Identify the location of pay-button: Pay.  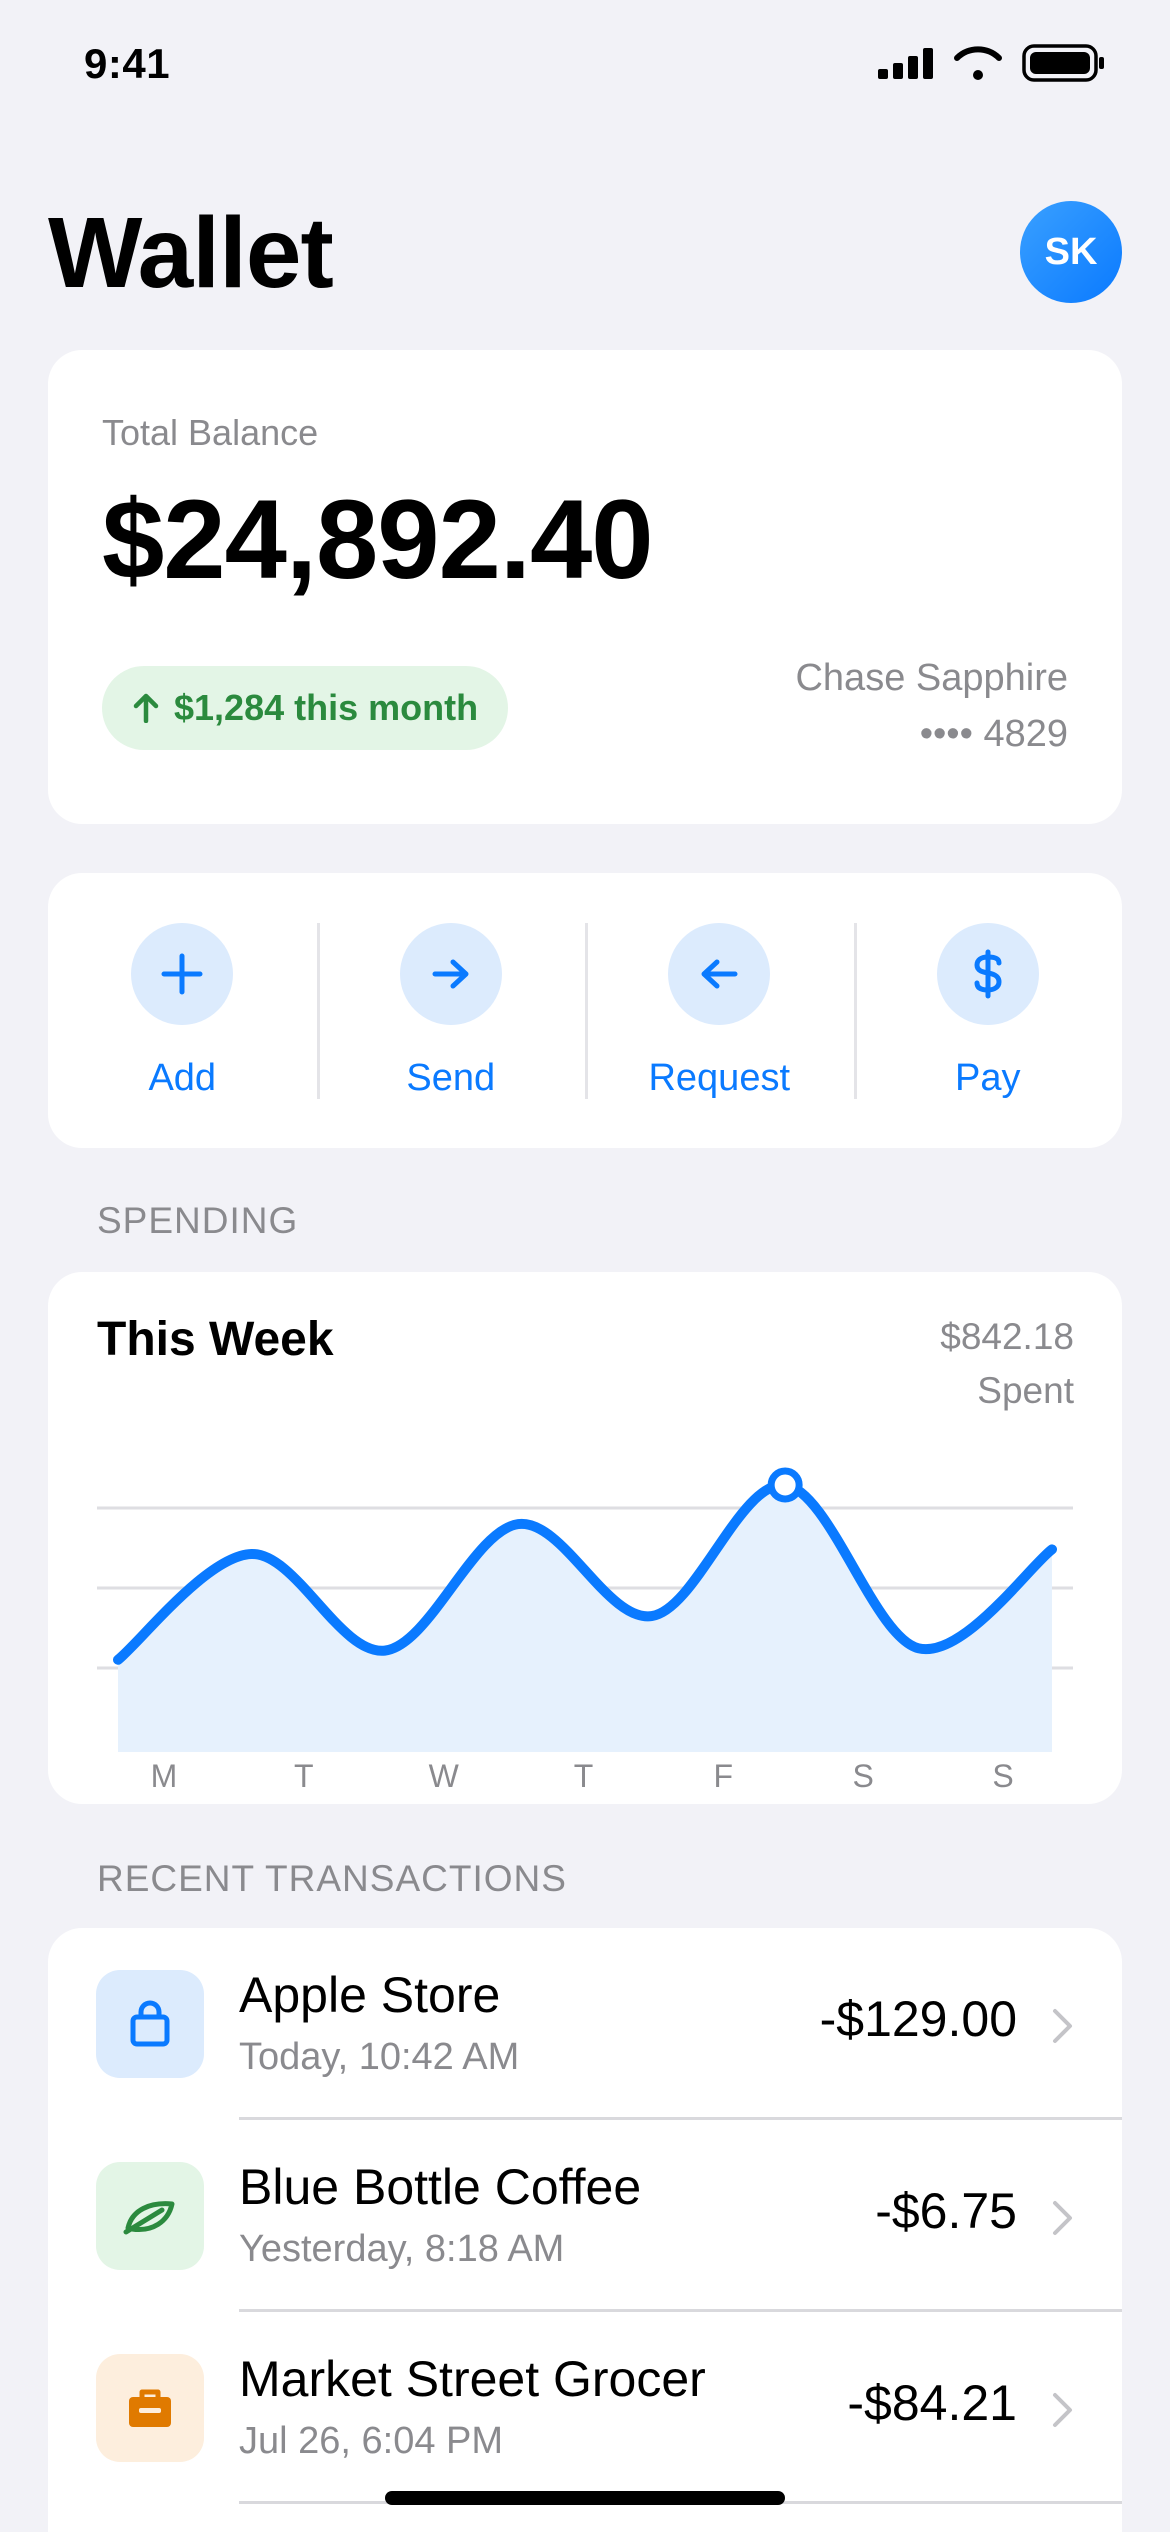
(988, 1010).